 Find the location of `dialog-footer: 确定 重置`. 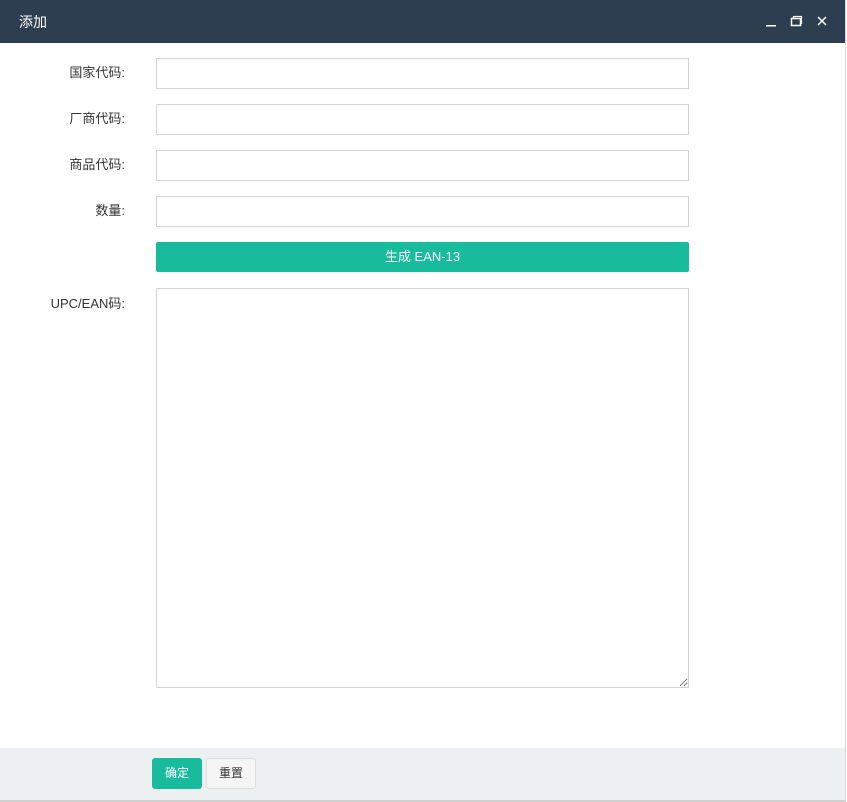

dialog-footer: 确定 重置 is located at coordinates (422, 774).